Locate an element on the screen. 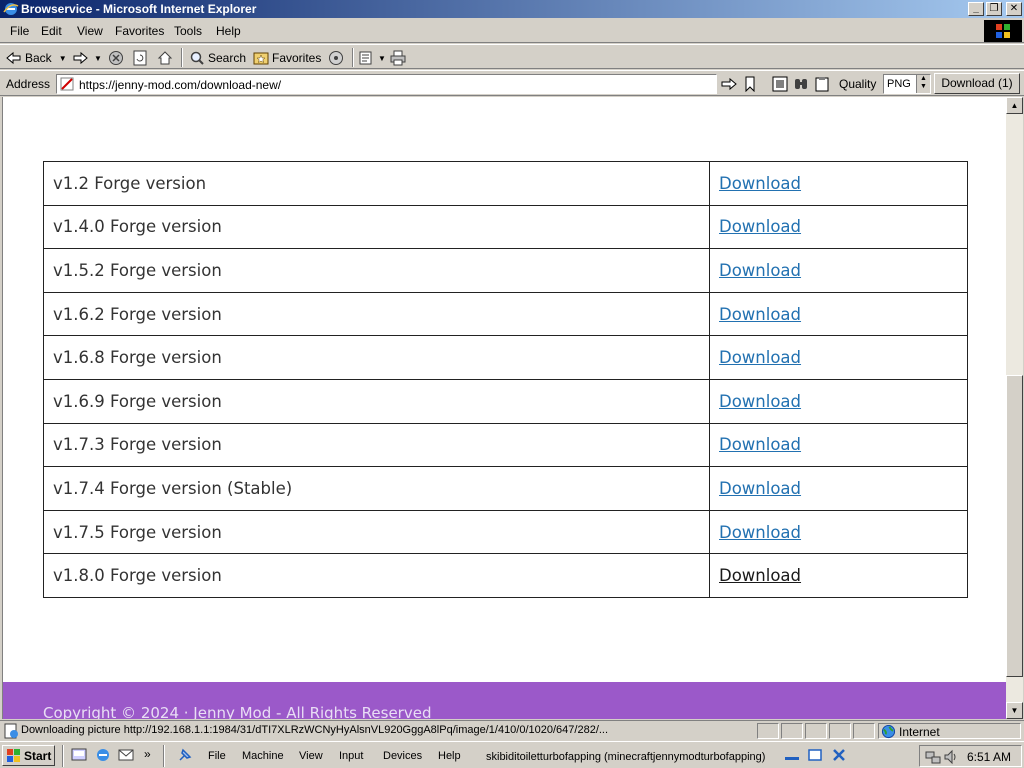 This screenshot has height=768, width=1024. vbox-menu-input: Input is located at coordinates (351, 756).